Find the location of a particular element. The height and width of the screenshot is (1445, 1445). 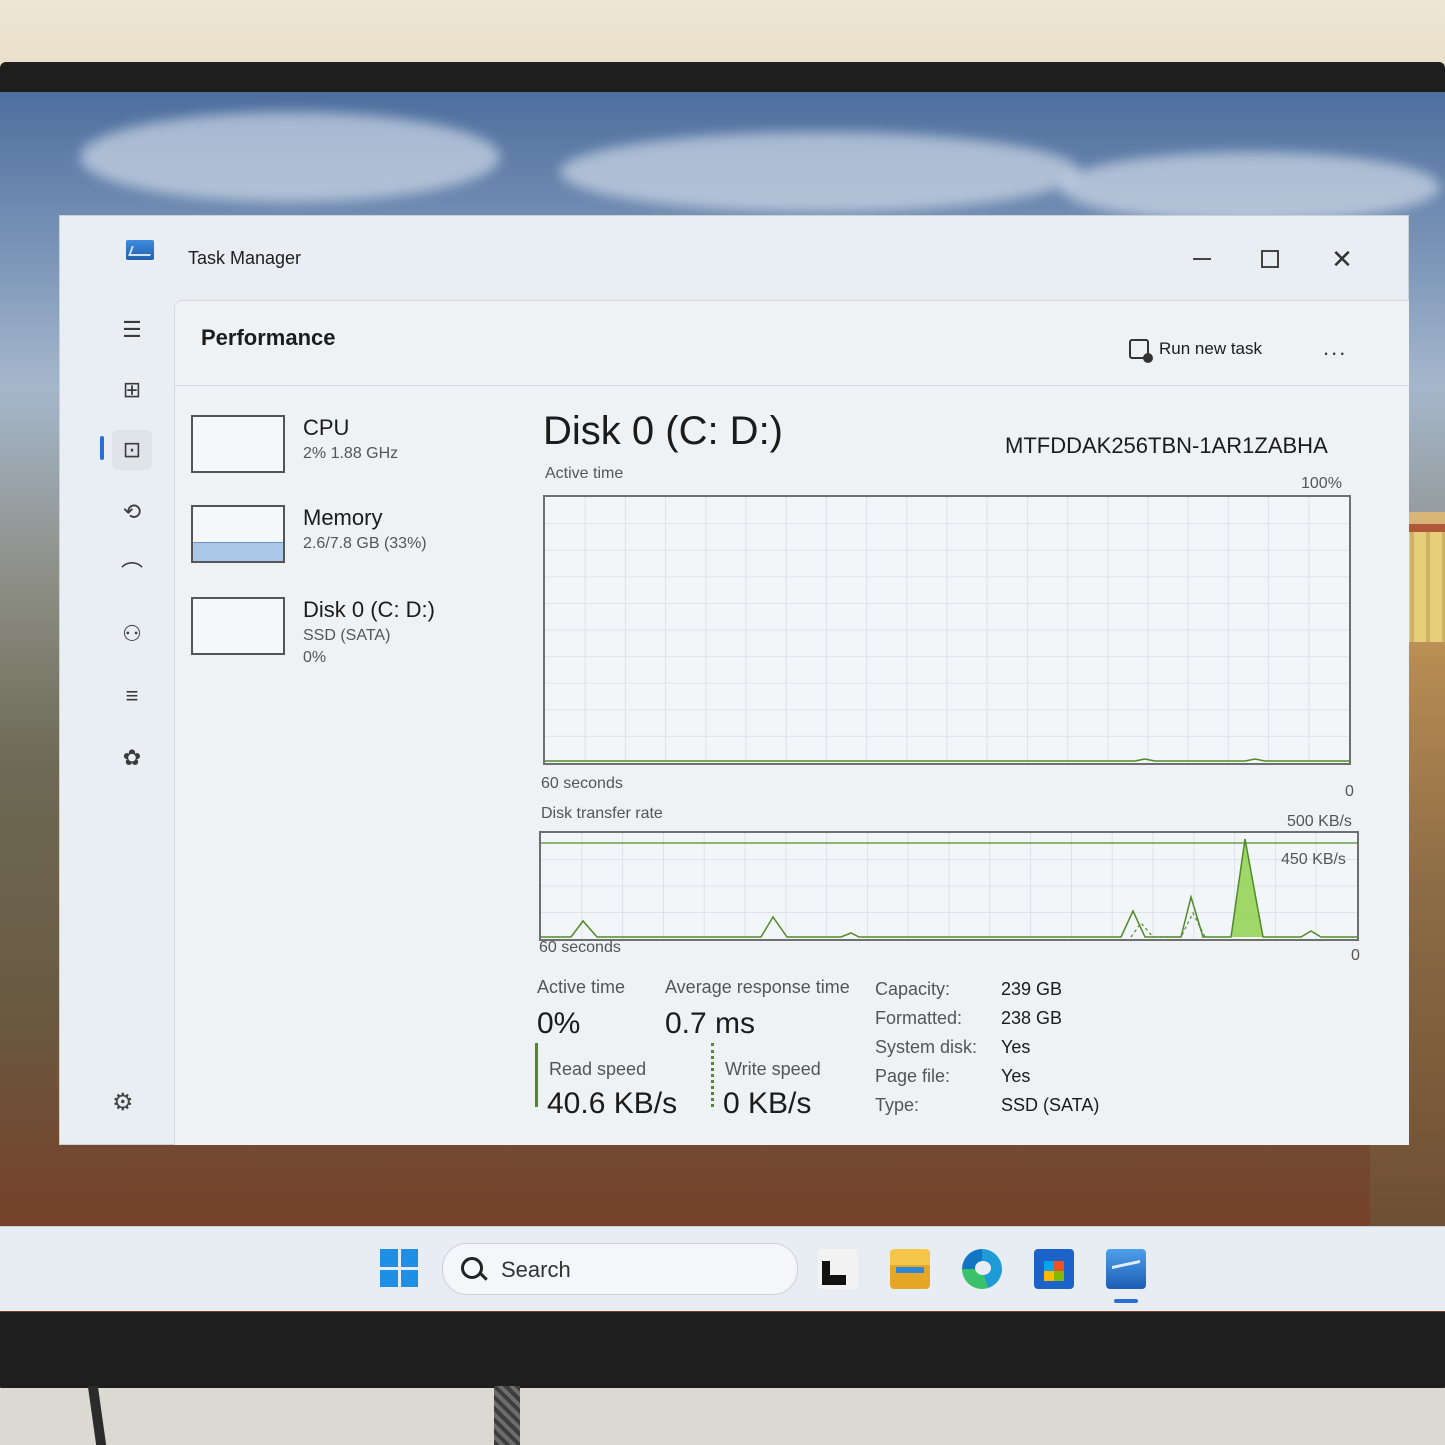

active-time-stat-label: Active time is located at coordinates (581, 987).